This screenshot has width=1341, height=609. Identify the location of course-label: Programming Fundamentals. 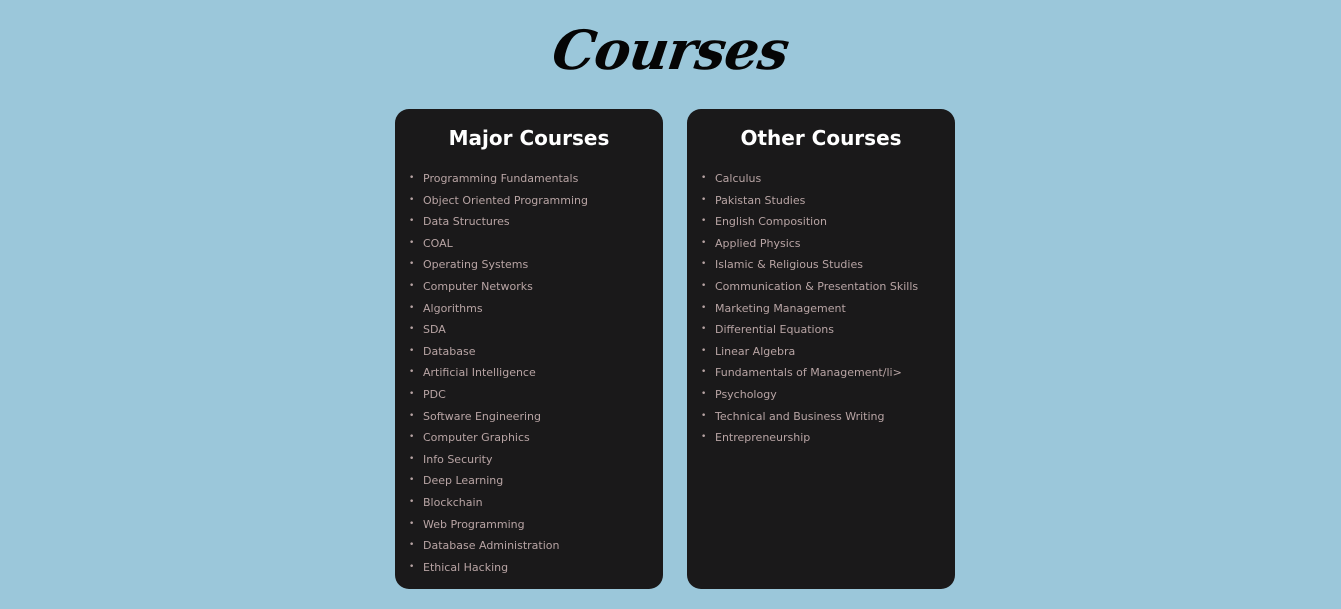
(501, 178).